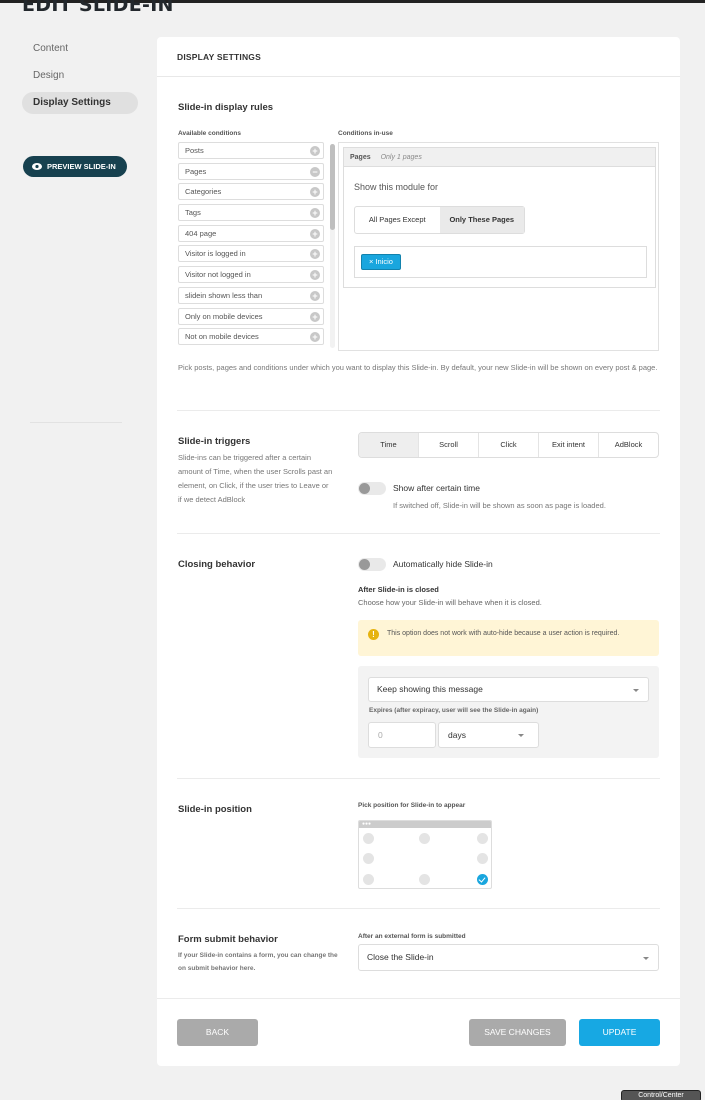 Image resolution: width=705 pixels, height=1100 pixels. Describe the element at coordinates (401, 157) in the screenshot. I see `pages-panel-subtitle: Only 1 pages` at that location.